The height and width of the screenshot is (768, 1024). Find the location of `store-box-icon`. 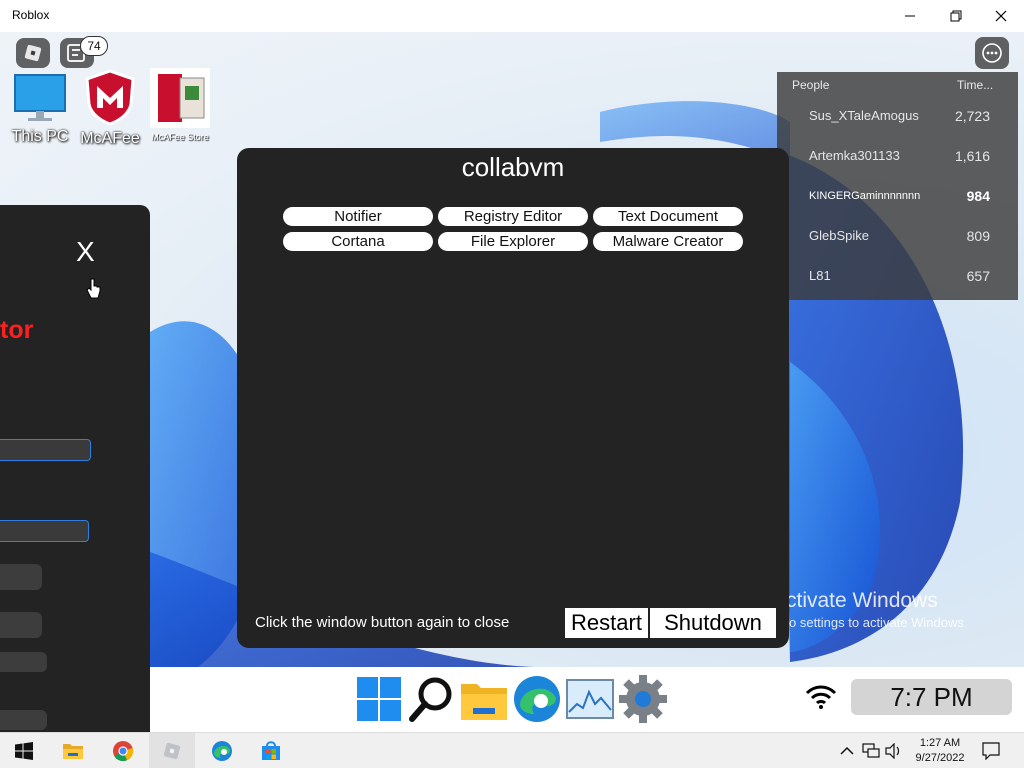

store-box-icon is located at coordinates (180, 98).